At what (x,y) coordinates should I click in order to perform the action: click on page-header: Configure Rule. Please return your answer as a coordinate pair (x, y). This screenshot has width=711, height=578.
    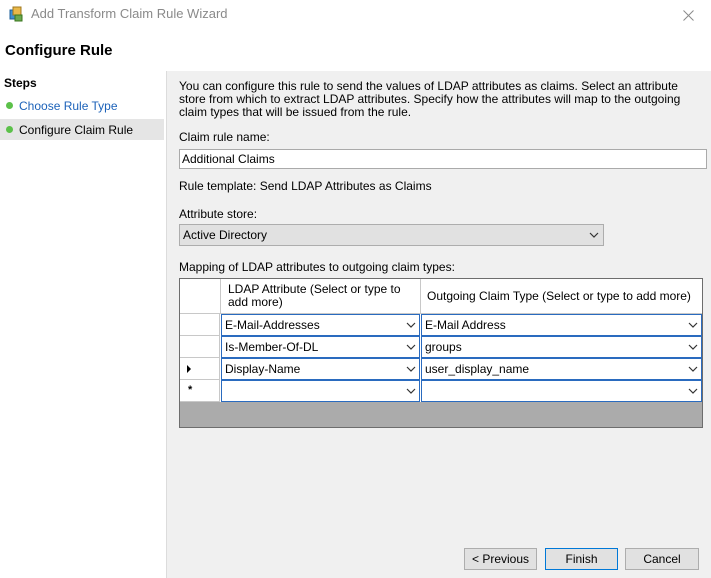
    Looking at the image, I should click on (355, 50).